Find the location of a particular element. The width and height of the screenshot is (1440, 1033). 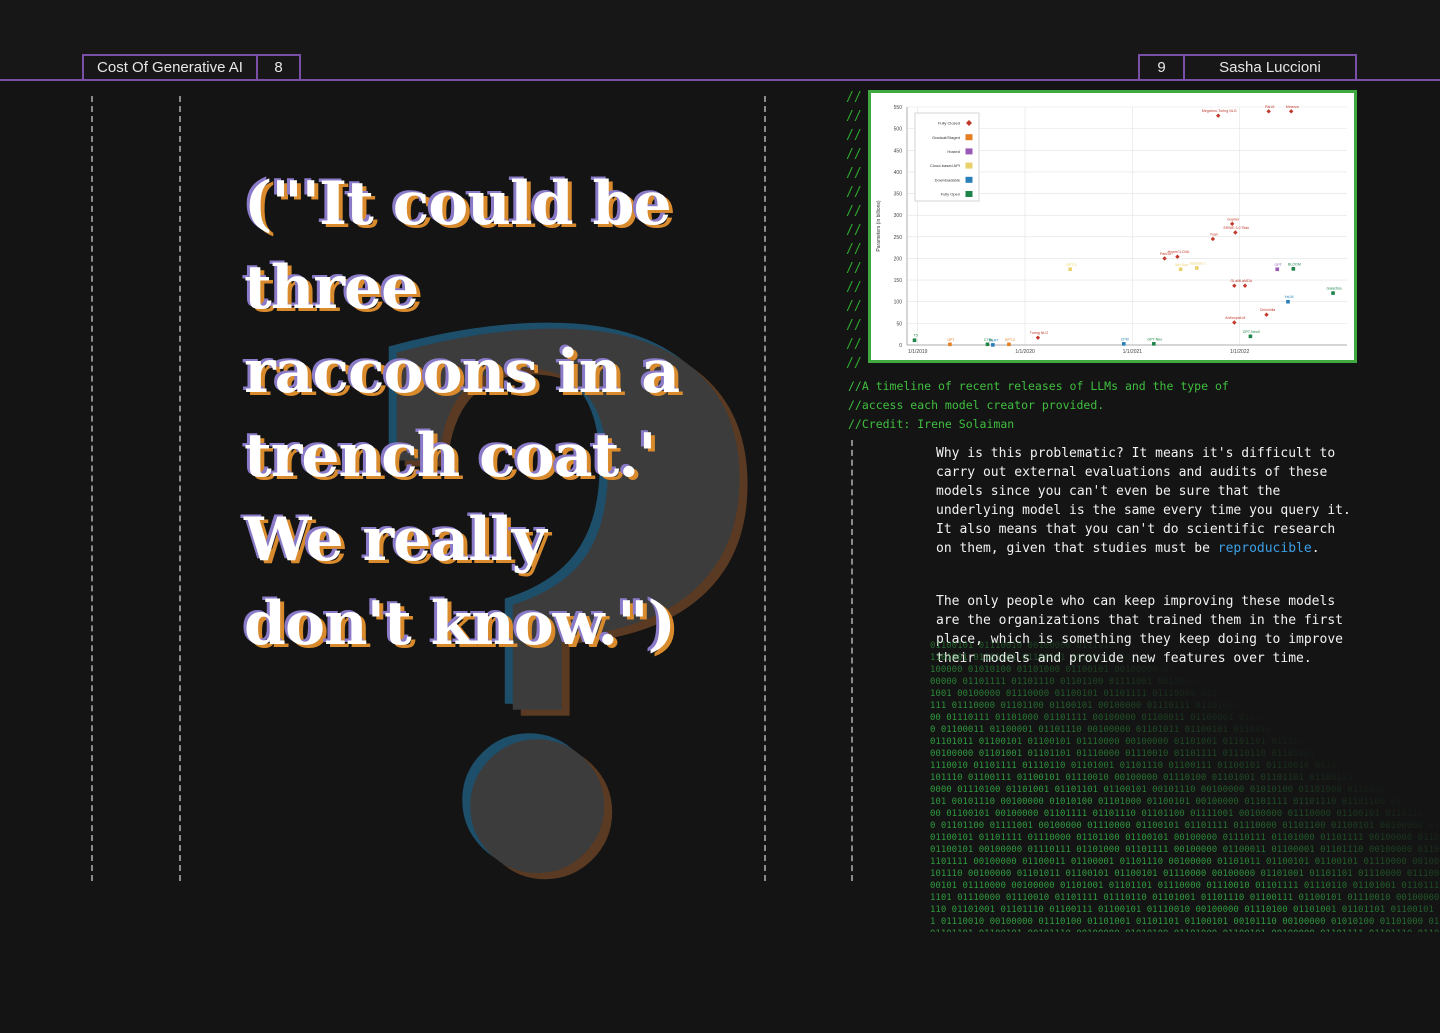

running-author-right: Sasha Luccioni is located at coordinates (1270, 66).